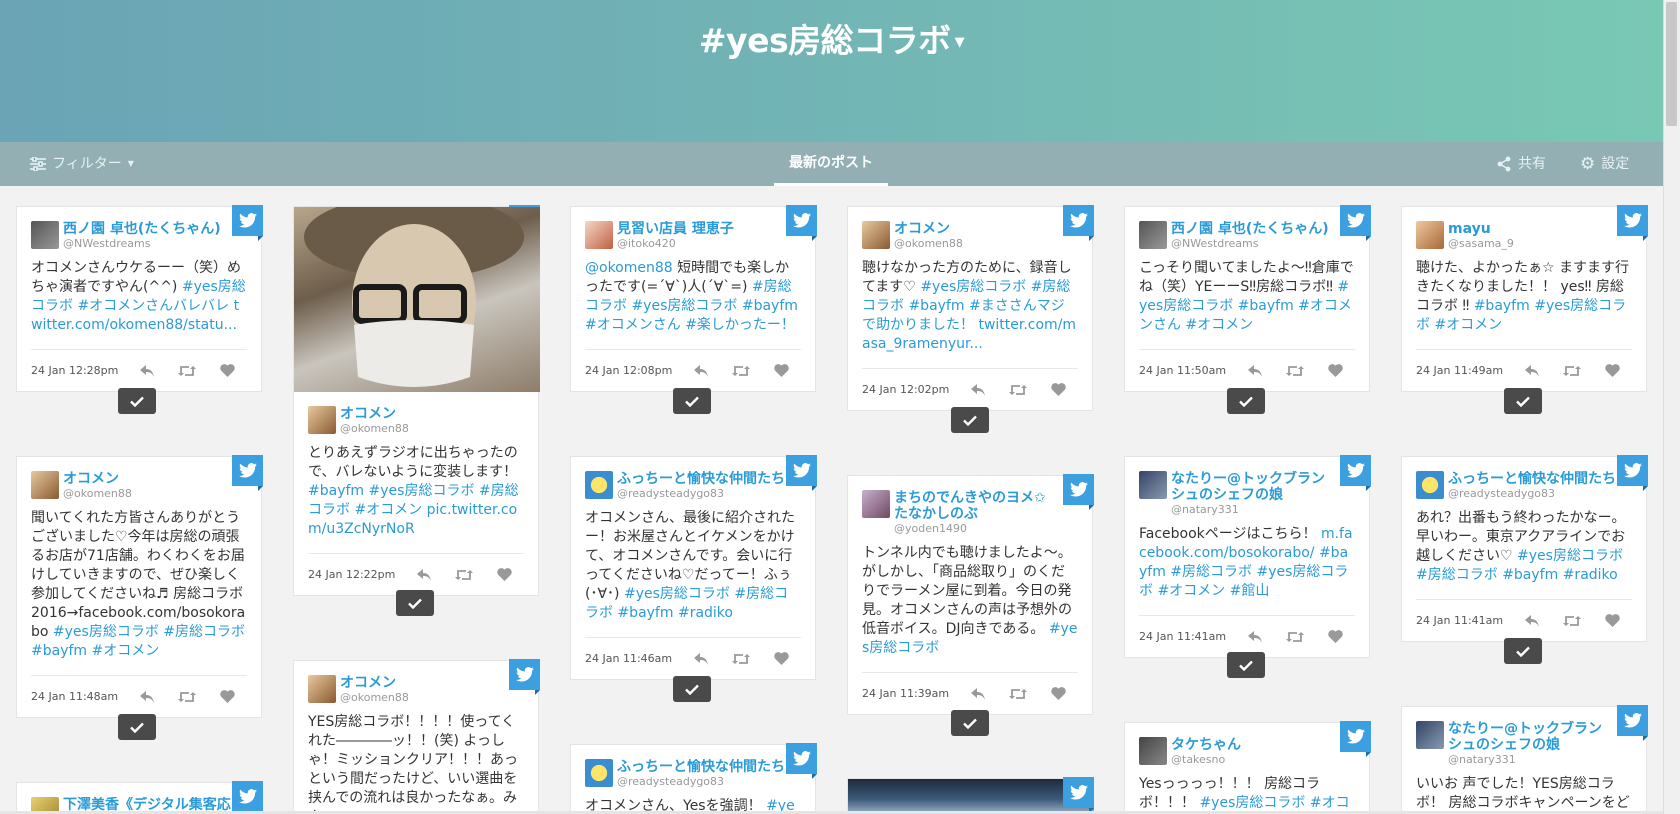  I want to click on author-name: mayu, so click(1481, 229).